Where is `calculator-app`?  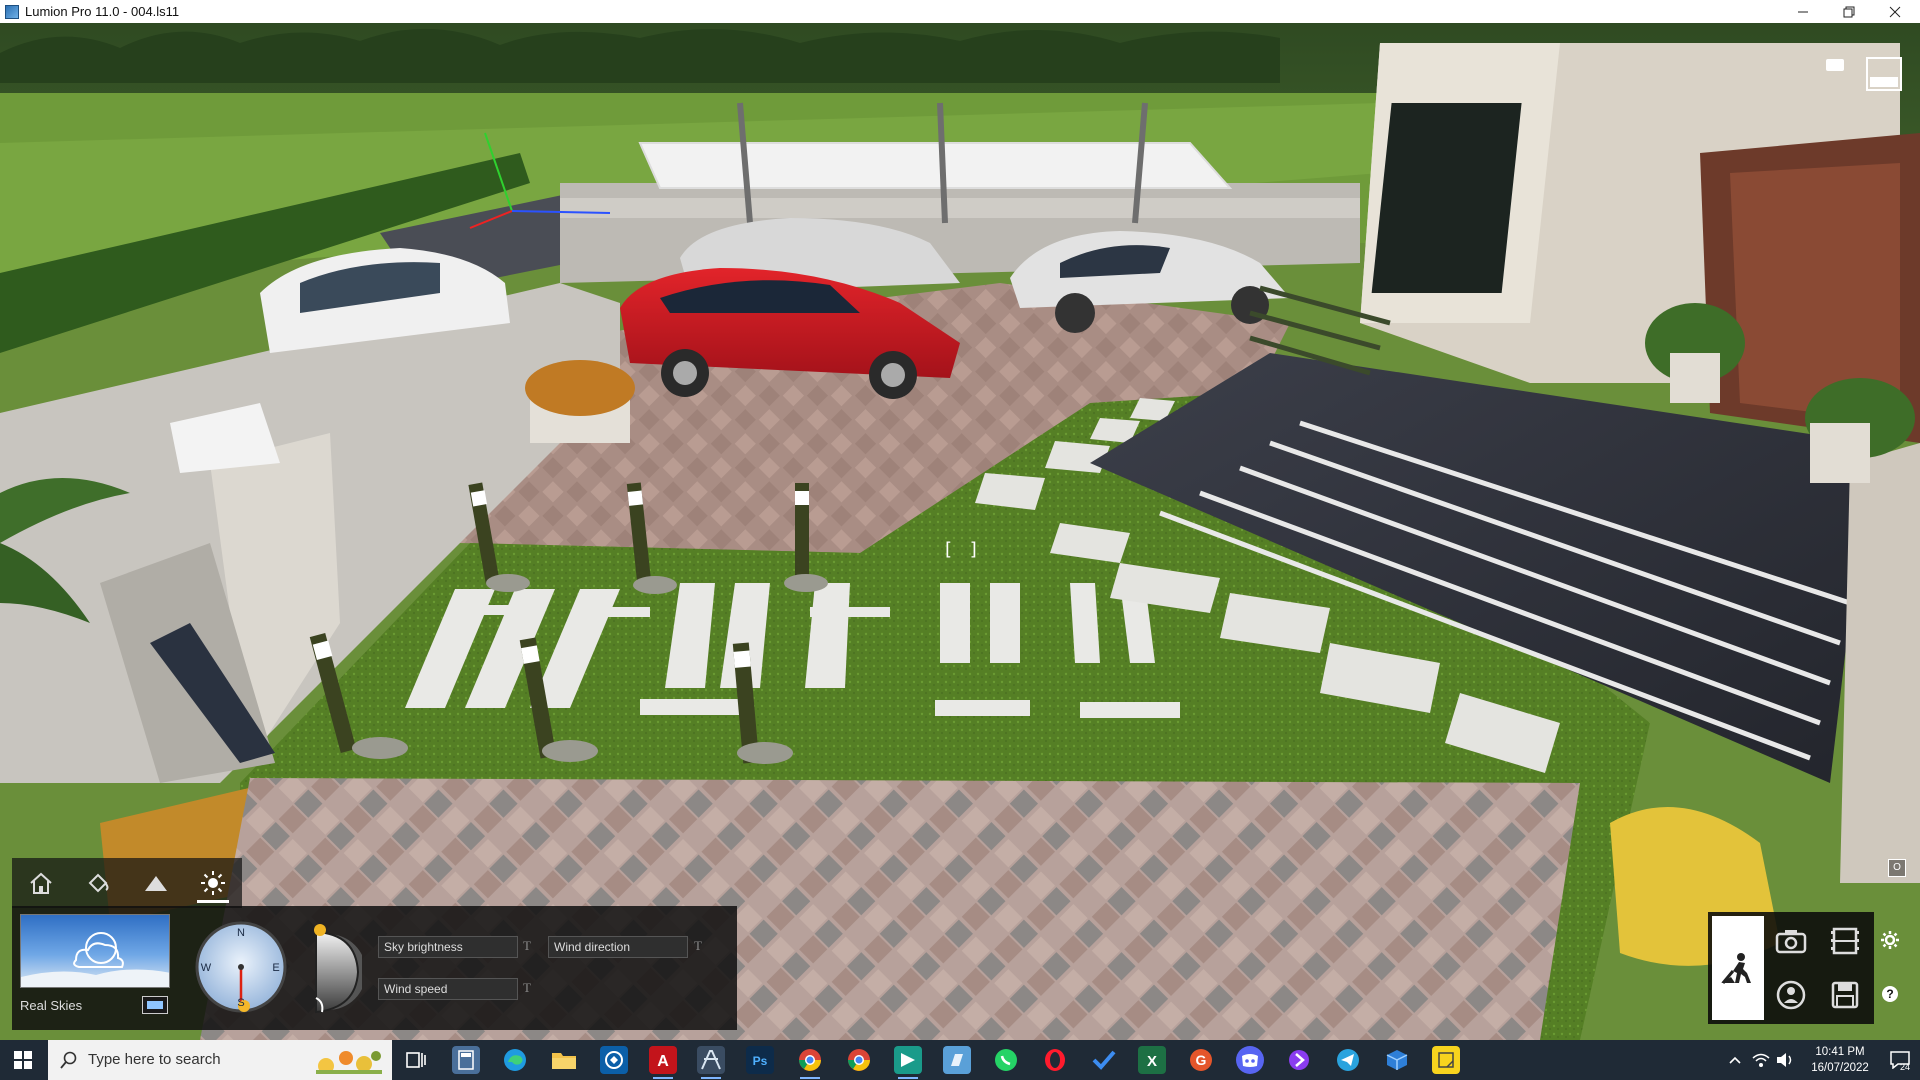
calculator-app is located at coordinates (466, 1060).